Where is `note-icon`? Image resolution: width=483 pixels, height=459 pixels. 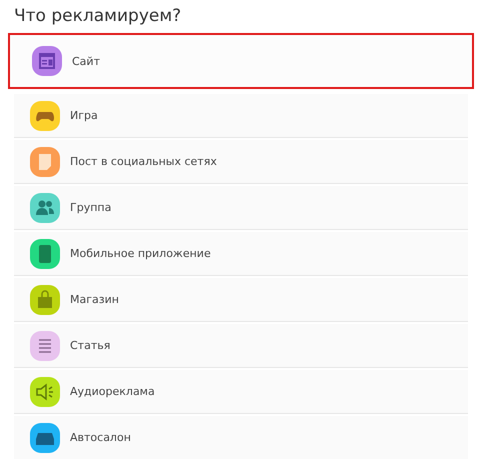
note-icon is located at coordinates (45, 161).